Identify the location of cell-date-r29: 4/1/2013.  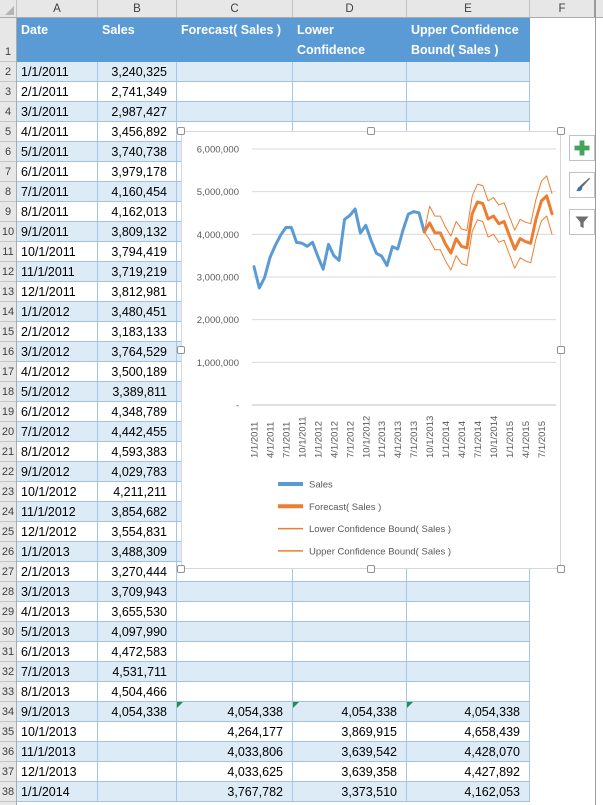
(57, 612).